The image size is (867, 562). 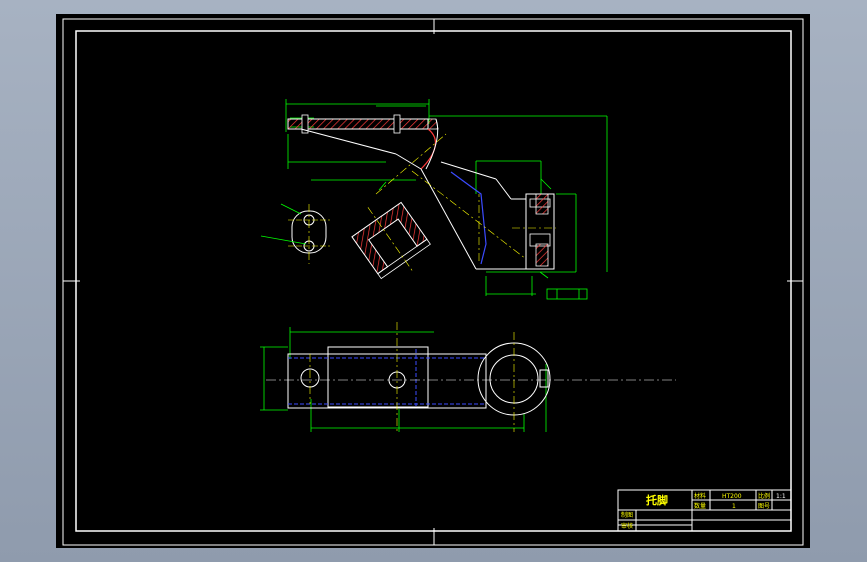 I want to click on drafter-label: 制图, so click(x=627, y=515).